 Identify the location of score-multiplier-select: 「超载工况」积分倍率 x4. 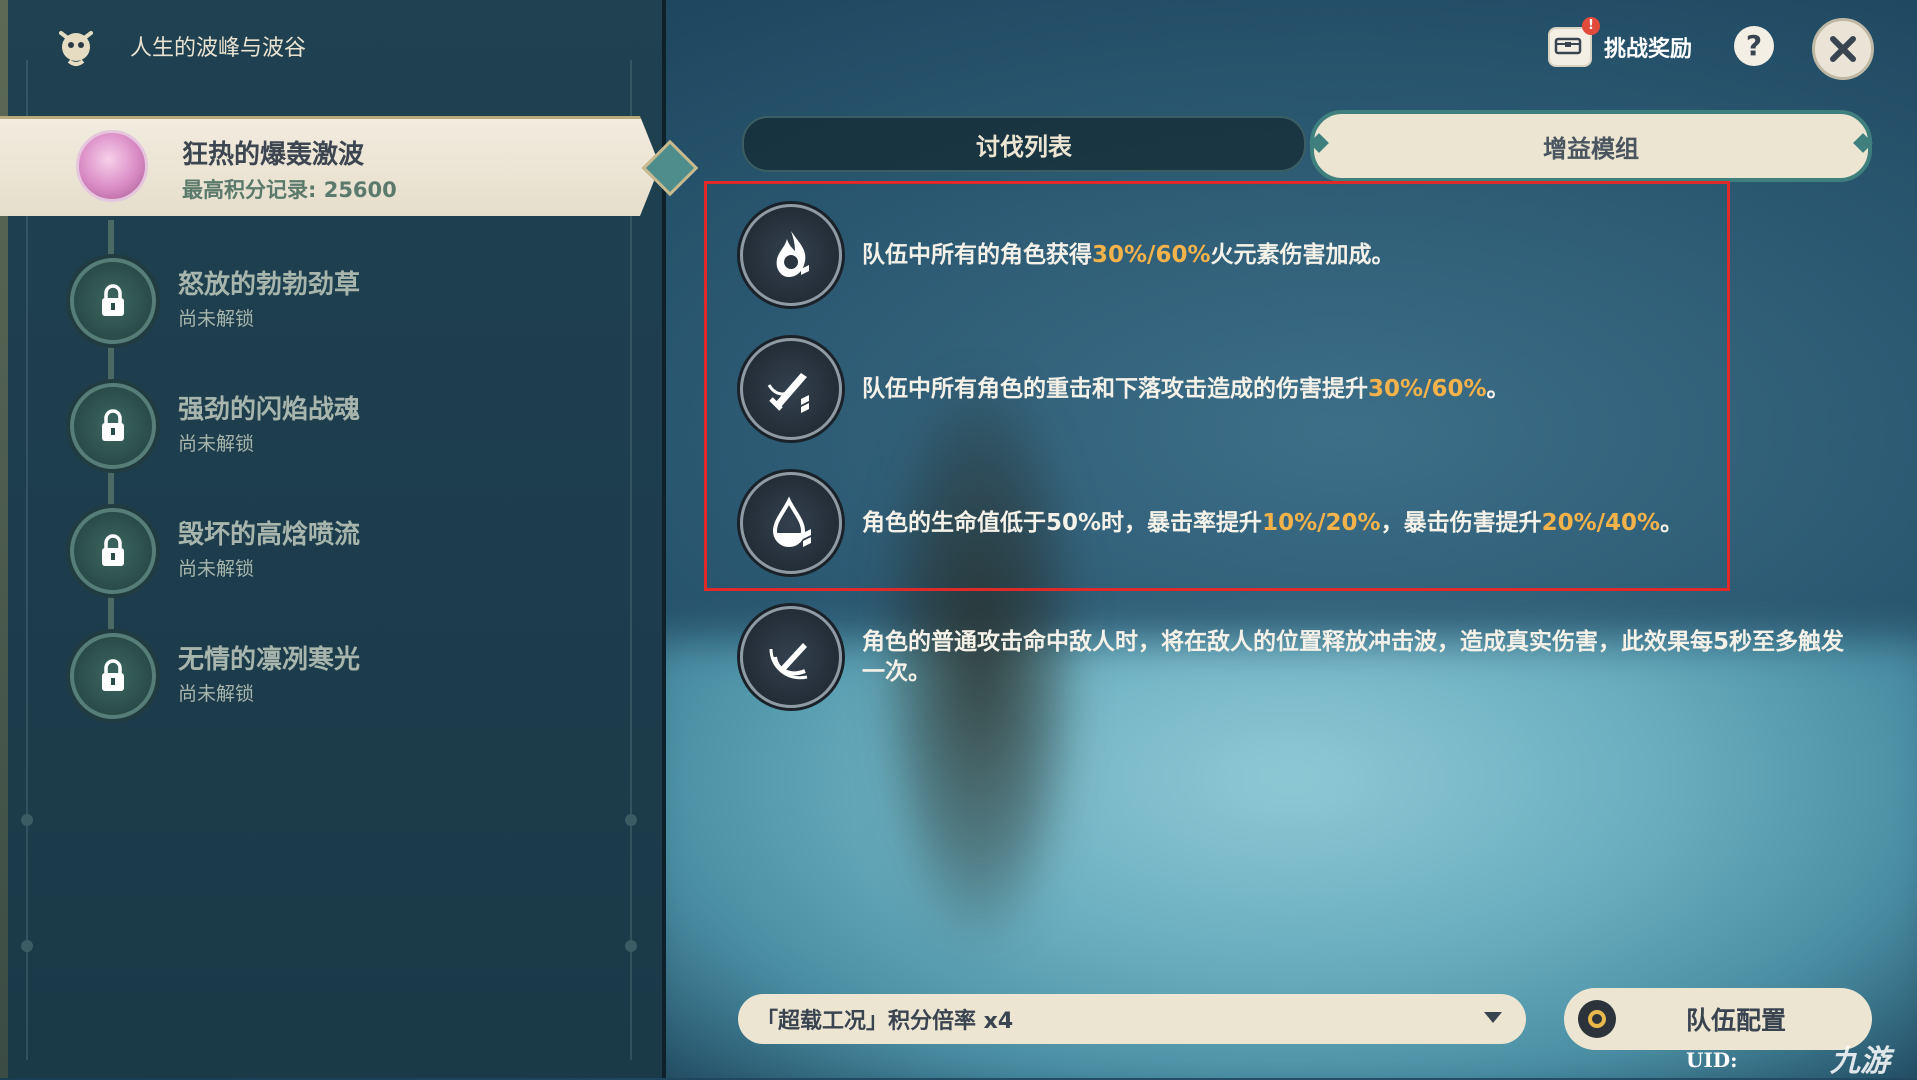
(1132, 1019).